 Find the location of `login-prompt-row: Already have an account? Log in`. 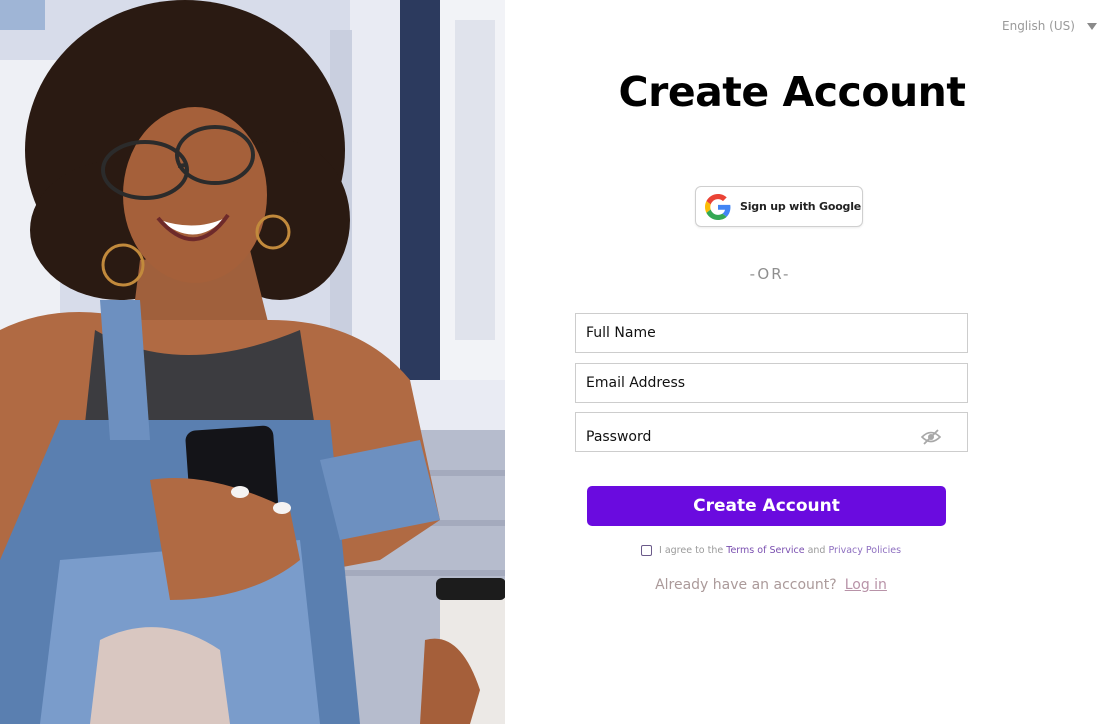

login-prompt-row: Already have an account? Log in is located at coordinates (771, 585).